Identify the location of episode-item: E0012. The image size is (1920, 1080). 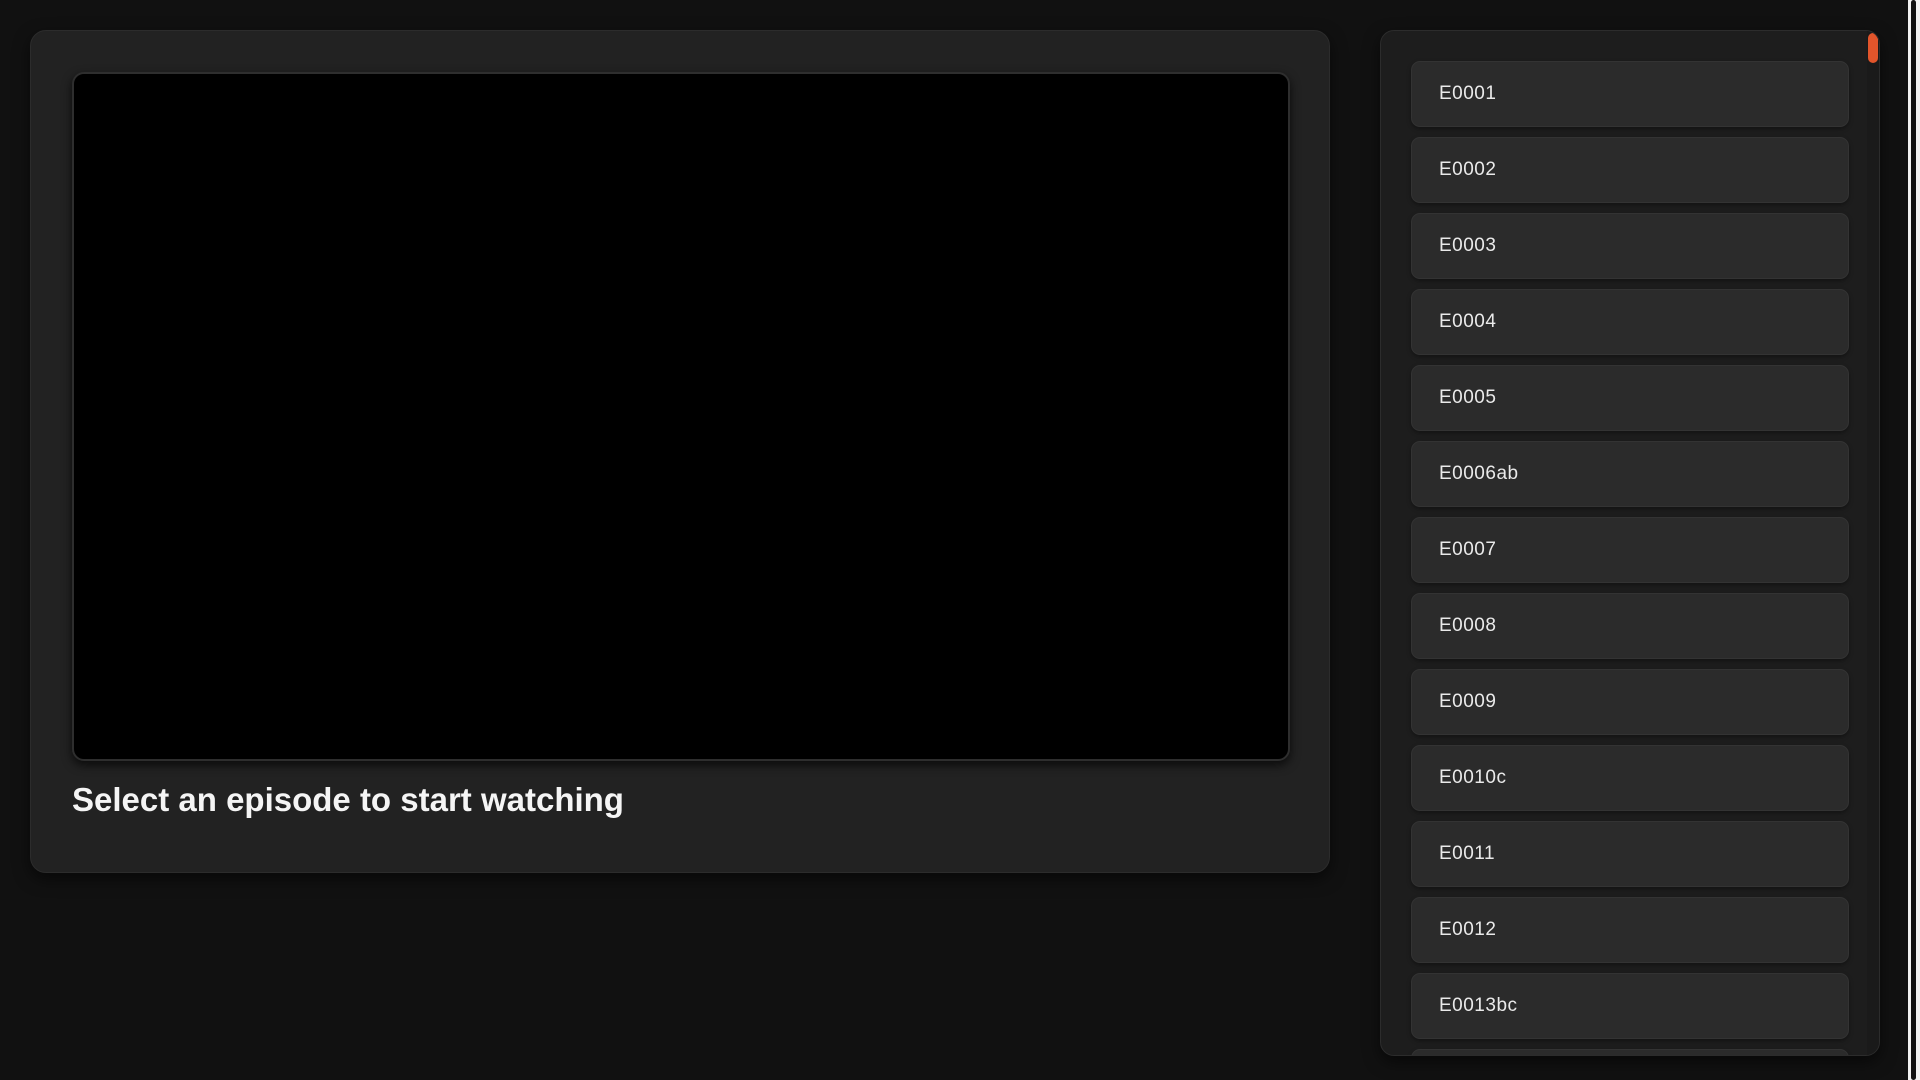
(1630, 930).